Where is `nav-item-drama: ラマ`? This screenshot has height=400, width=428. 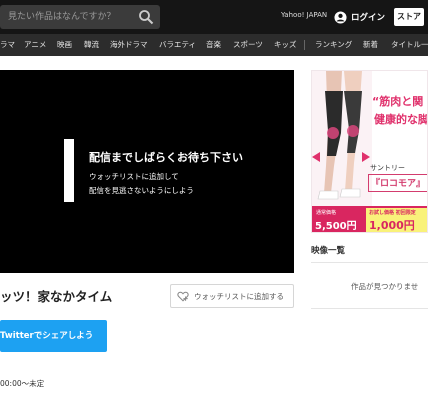
nav-item-drama: ラマ is located at coordinates (7, 45).